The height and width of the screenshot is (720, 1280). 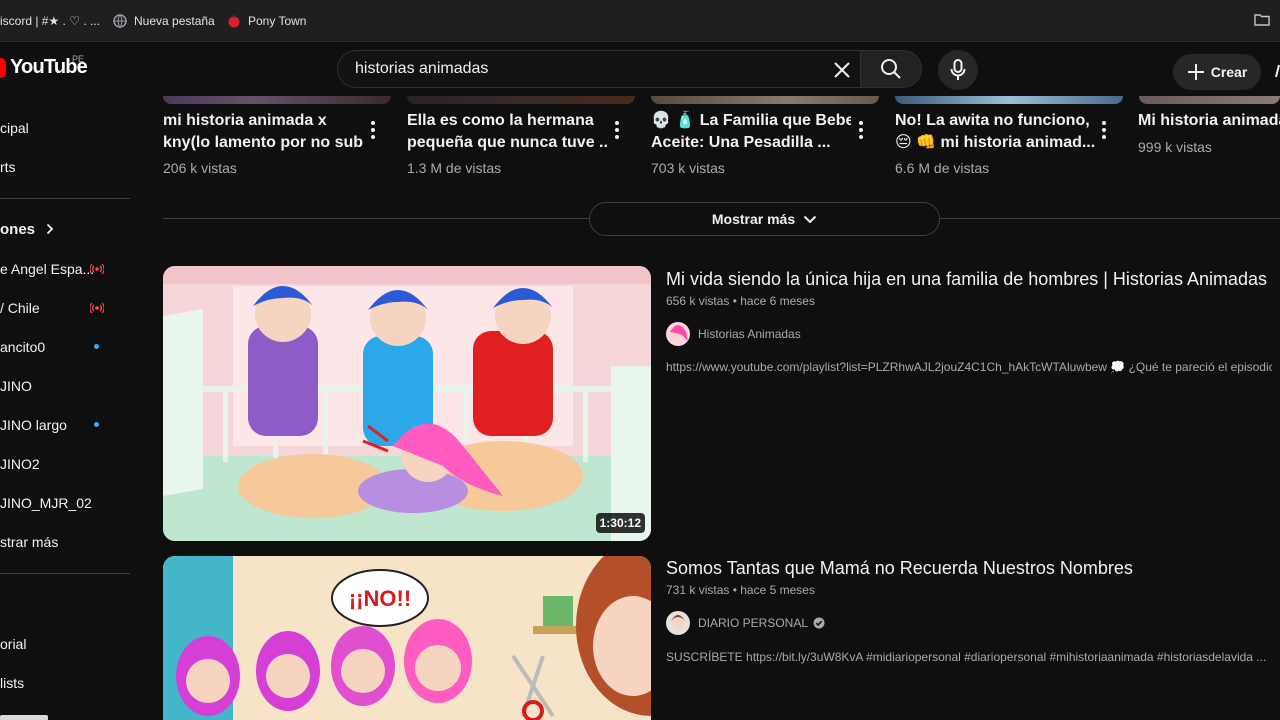 I want to click on create-label: Crear, so click(x=1229, y=72).